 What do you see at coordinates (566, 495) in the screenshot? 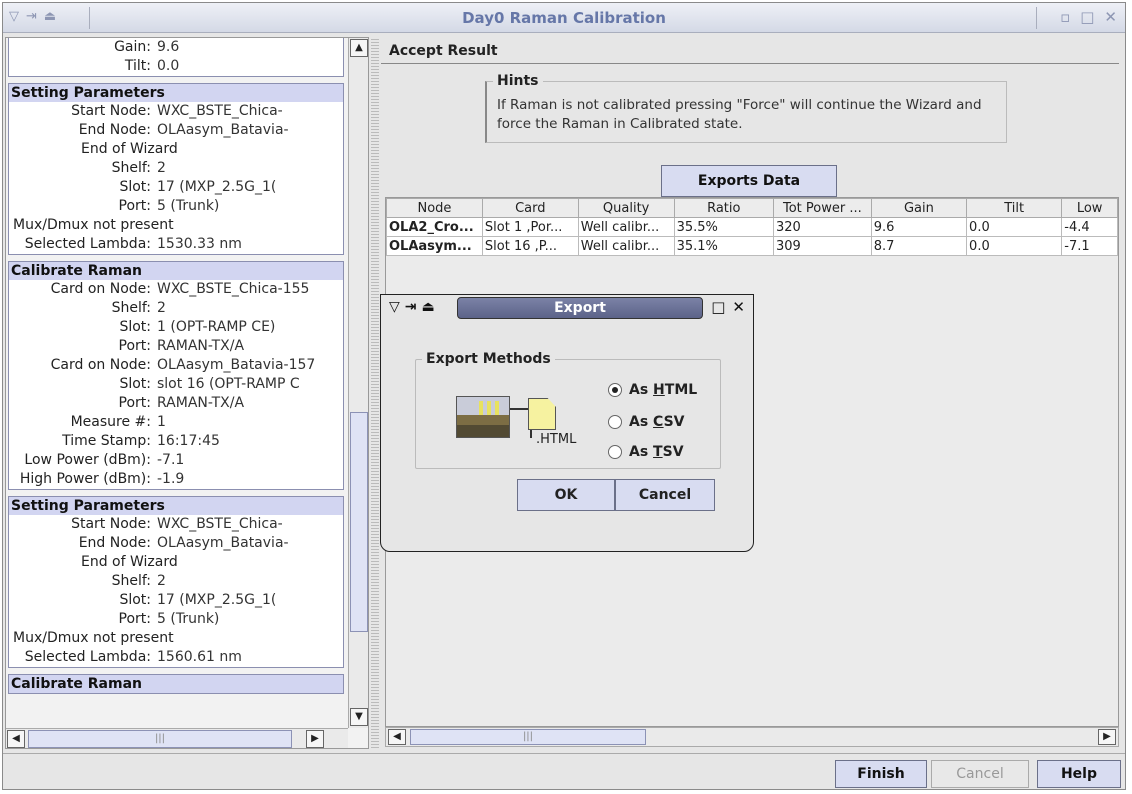
I see `ok-button: OK` at bounding box center [566, 495].